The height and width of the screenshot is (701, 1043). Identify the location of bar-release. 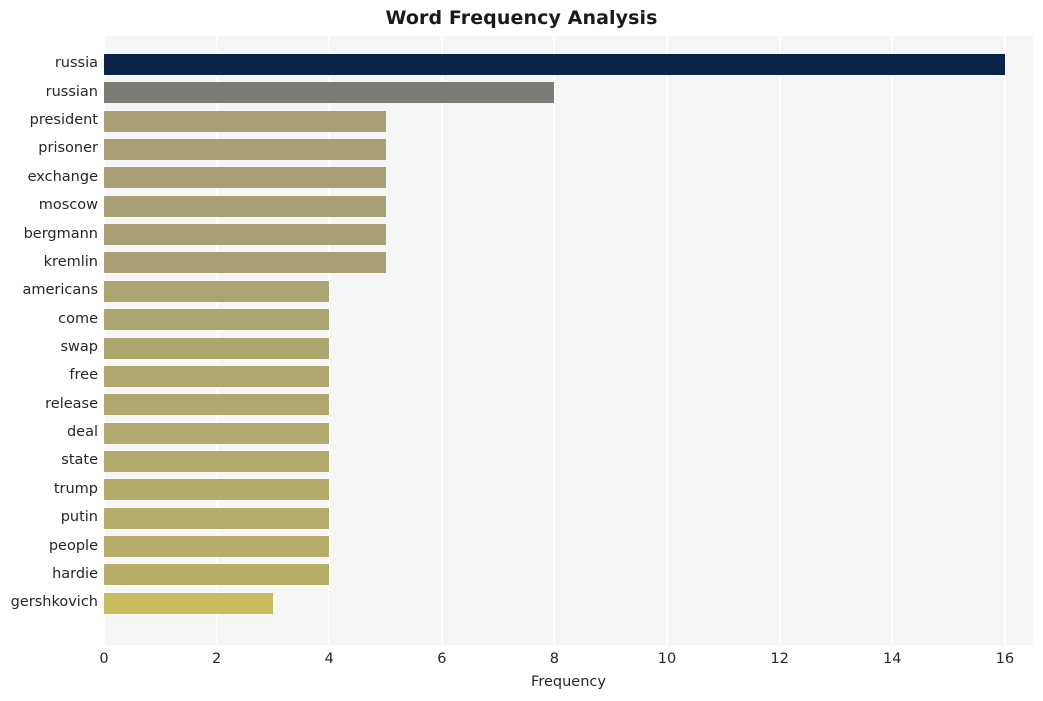
(217, 405).